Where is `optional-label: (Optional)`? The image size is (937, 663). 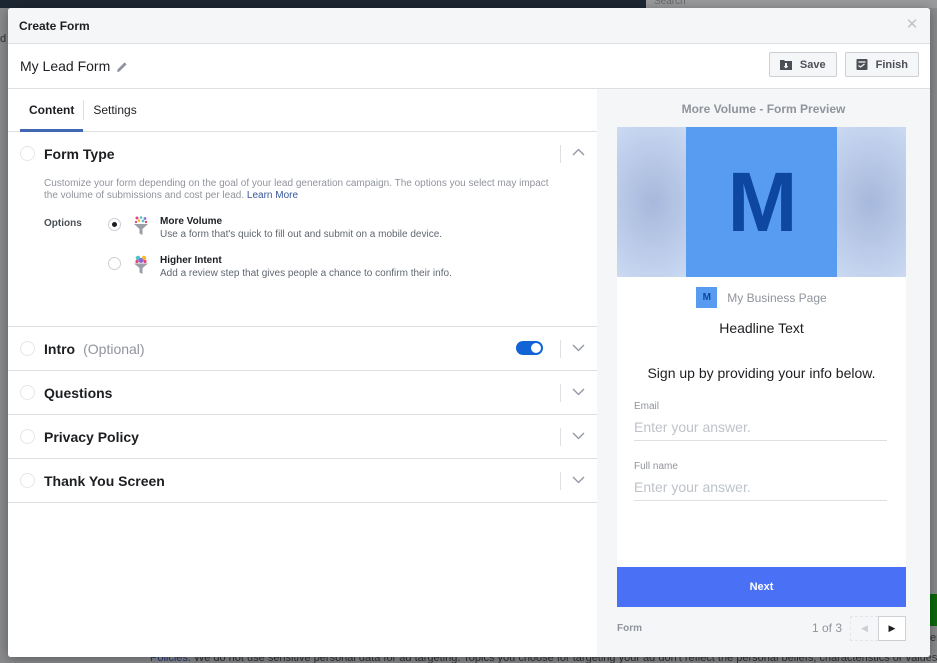 optional-label: (Optional) is located at coordinates (114, 348).